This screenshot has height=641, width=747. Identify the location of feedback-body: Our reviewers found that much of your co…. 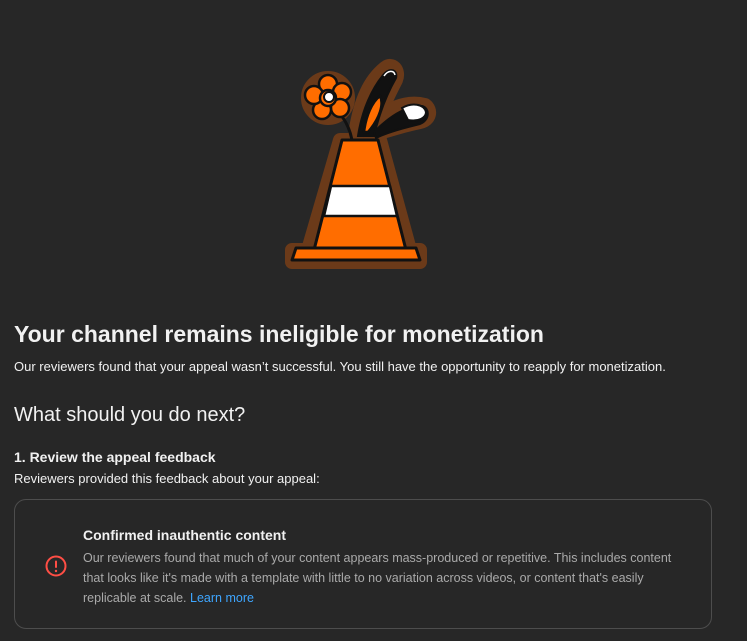
(389, 578).